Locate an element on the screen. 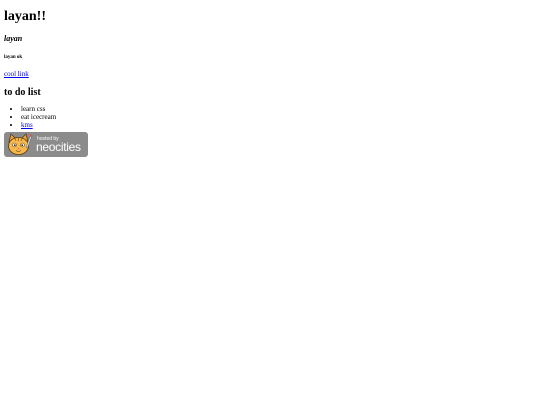 This screenshot has height=405, width=540. todo-item: learn css is located at coordinates (277, 109).